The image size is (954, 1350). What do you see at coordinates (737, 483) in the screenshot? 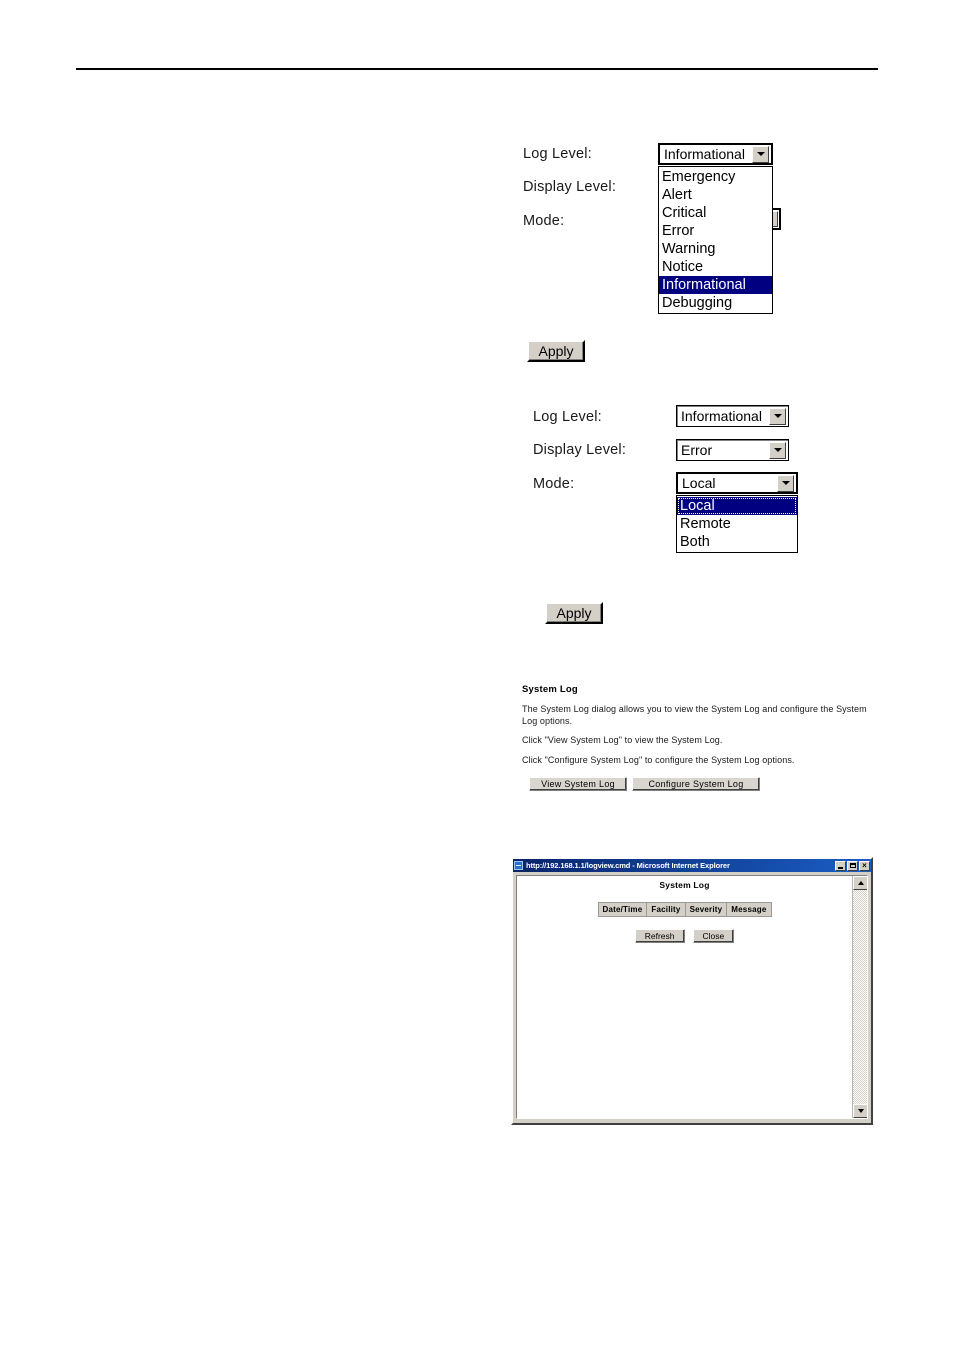
I see `mode-select-2: Local` at bounding box center [737, 483].